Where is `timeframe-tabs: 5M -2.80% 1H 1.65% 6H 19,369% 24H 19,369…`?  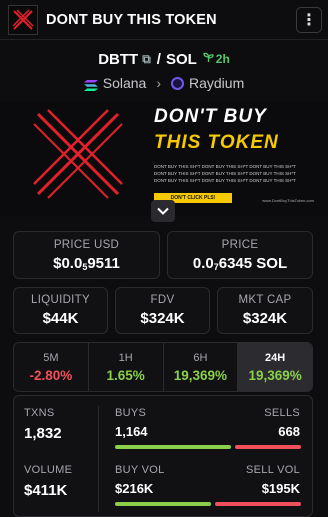
timeframe-tabs: 5M -2.80% 1H 1.65% 6H 19,369% 24H 19,369… is located at coordinates (163, 367).